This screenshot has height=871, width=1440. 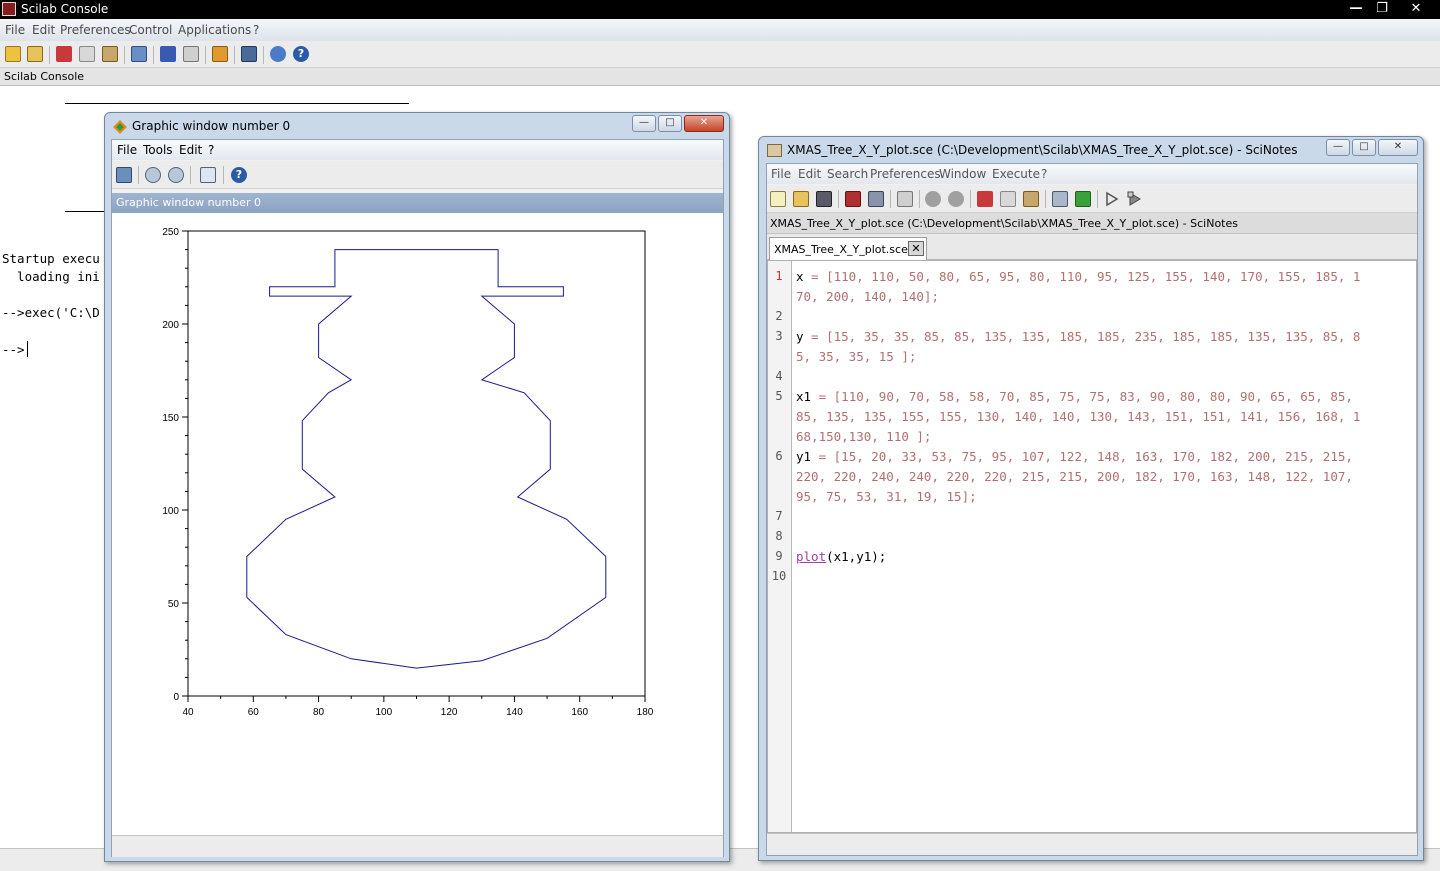 What do you see at coordinates (779, 516) in the screenshot?
I see `line-number: 7` at bounding box center [779, 516].